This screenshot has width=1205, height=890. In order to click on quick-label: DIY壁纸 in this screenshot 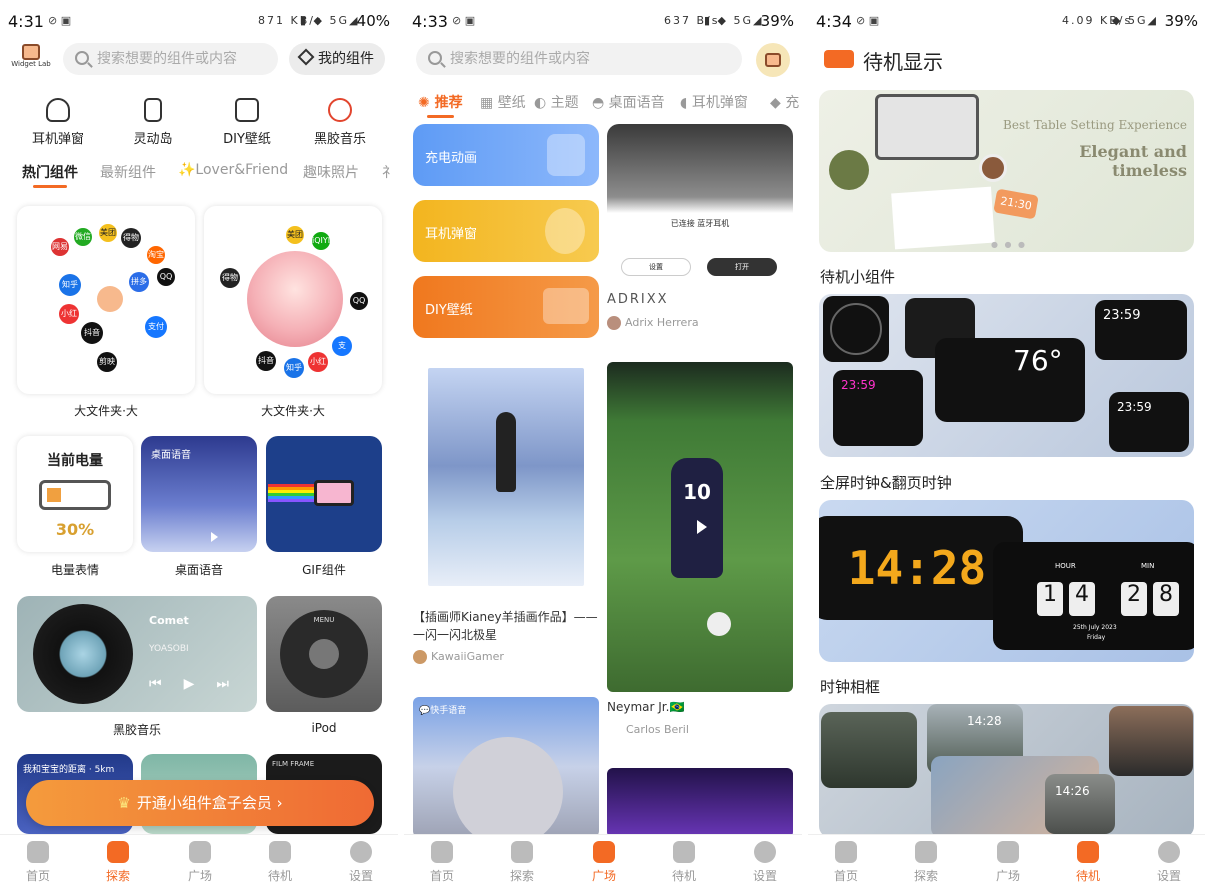, I will do `click(247, 139)`.